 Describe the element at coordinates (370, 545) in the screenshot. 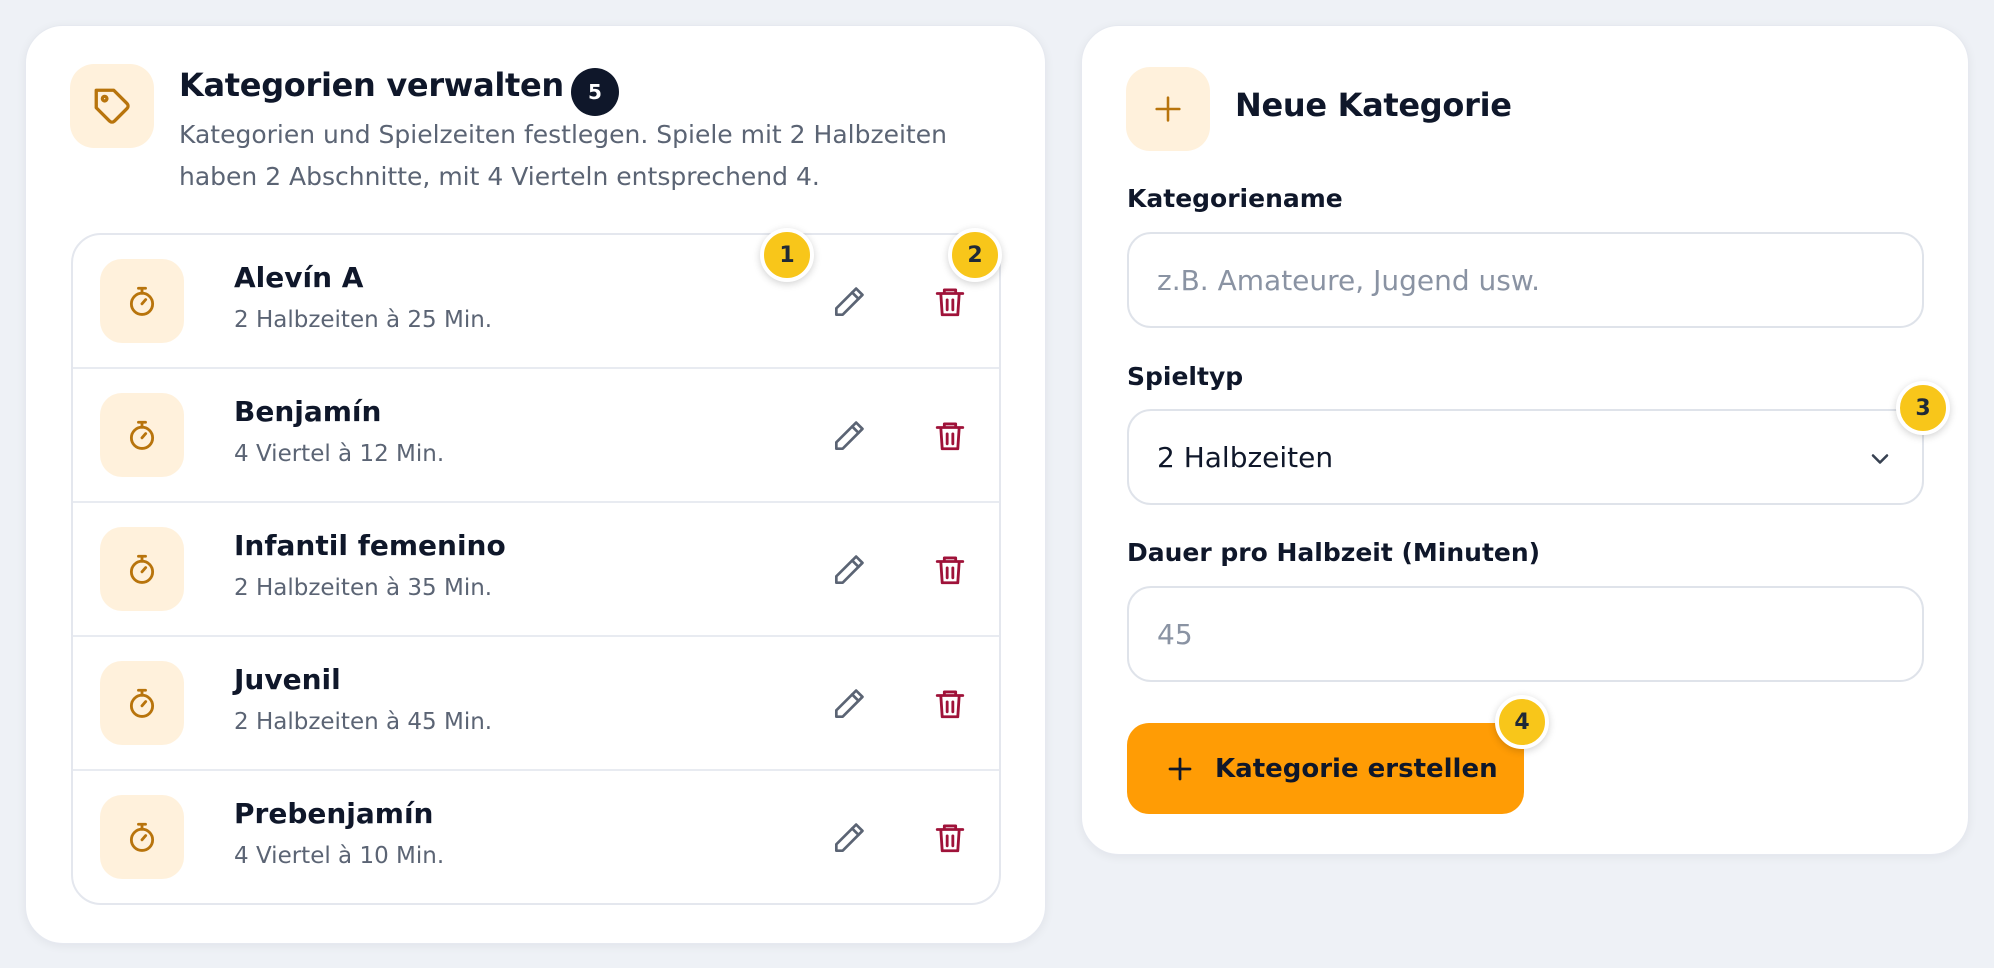

I see `category-name: Infantil femenino` at that location.